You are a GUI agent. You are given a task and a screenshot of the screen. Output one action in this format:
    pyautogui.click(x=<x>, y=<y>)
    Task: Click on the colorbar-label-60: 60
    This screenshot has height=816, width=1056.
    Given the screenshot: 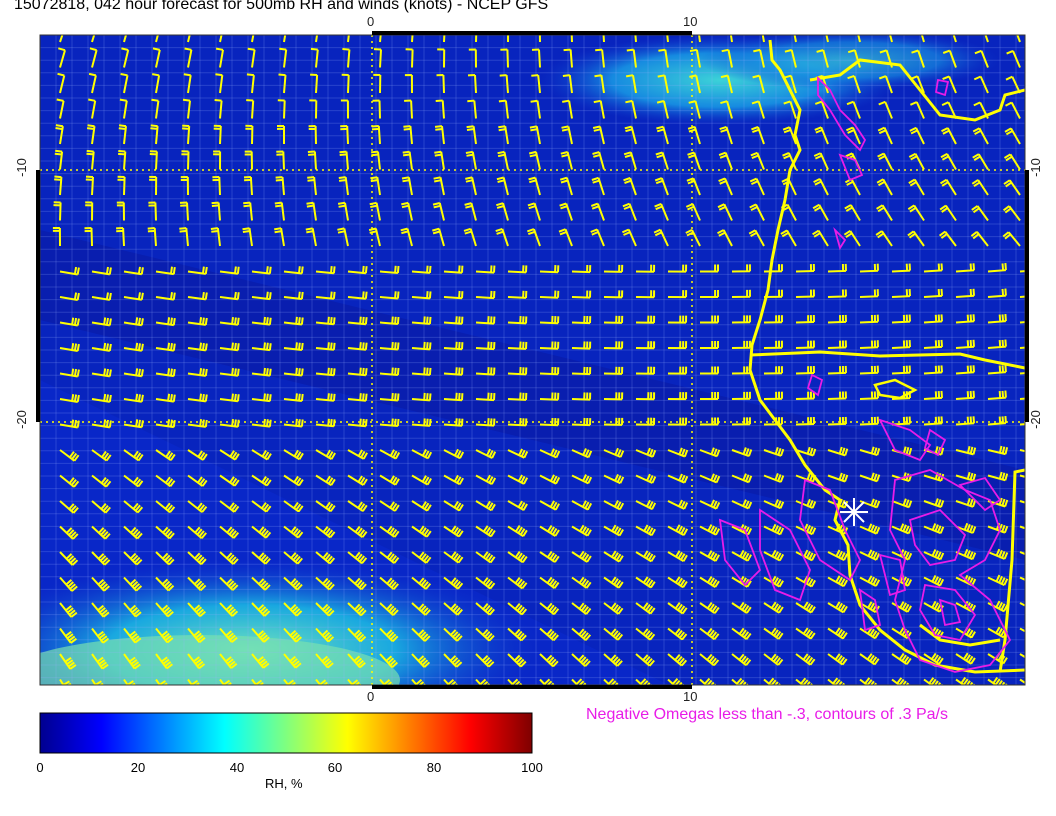 What is the action you would take?
    pyautogui.click(x=335, y=767)
    